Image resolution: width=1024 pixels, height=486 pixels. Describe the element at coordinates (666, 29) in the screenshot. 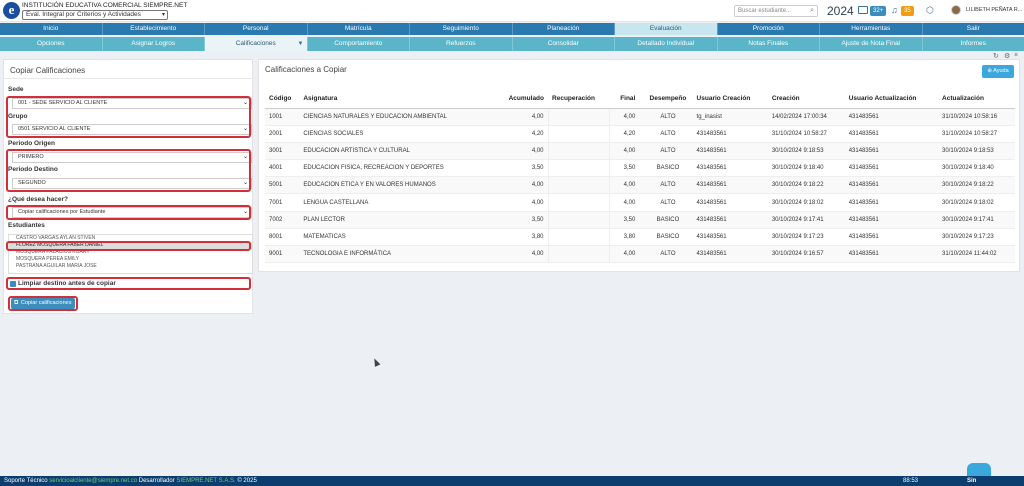

I see `nav-item-6: Evaluación` at that location.